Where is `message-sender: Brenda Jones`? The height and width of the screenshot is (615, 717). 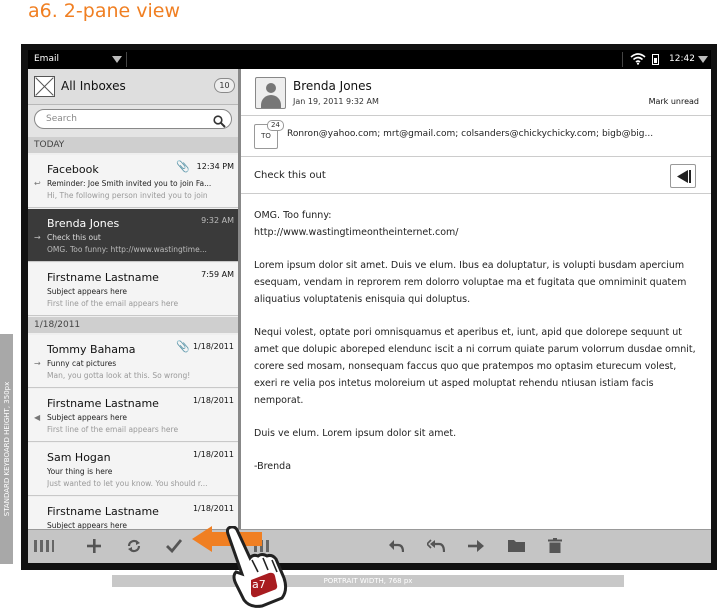 message-sender: Brenda Jones is located at coordinates (83, 223).